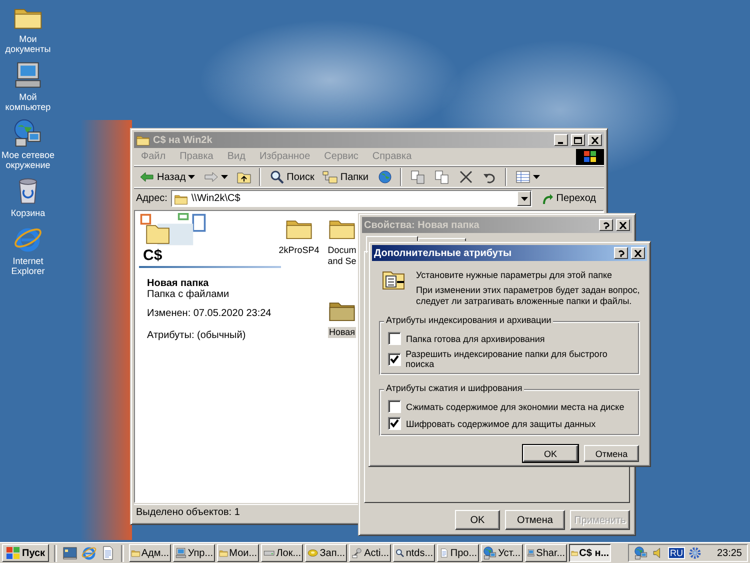 This screenshot has width=750, height=563. Describe the element at coordinates (514, 275) in the screenshot. I see `intro-text: Установите нужные параметры для этой папке` at that location.